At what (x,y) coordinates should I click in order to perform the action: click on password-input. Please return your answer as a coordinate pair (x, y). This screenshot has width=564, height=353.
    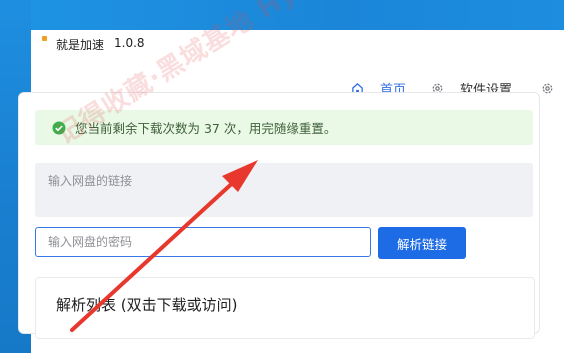
    Looking at the image, I should click on (203, 242).